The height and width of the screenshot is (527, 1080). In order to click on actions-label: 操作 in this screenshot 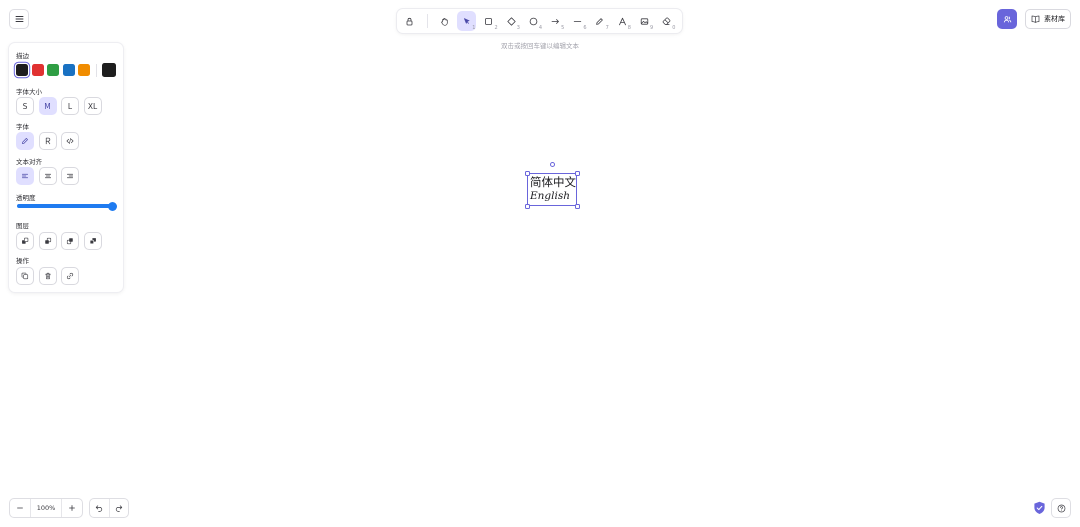, I will do `click(22, 261)`.